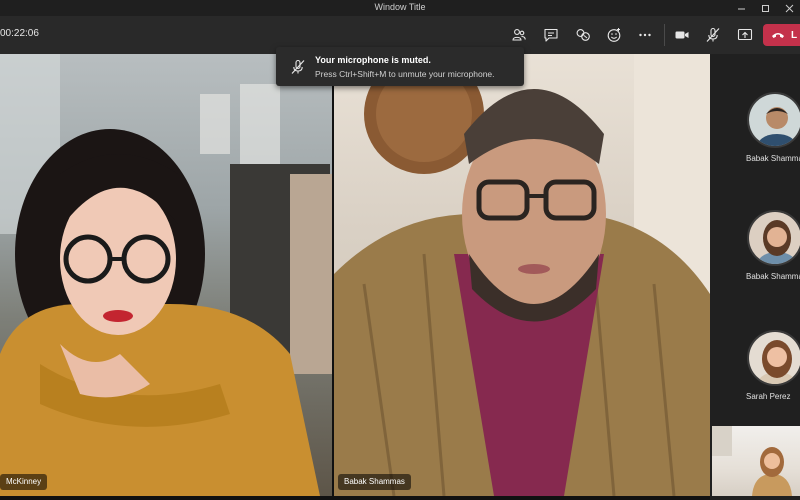  What do you see at coordinates (373, 60) in the screenshot?
I see `notification-title: Your microphone is muted.` at bounding box center [373, 60].